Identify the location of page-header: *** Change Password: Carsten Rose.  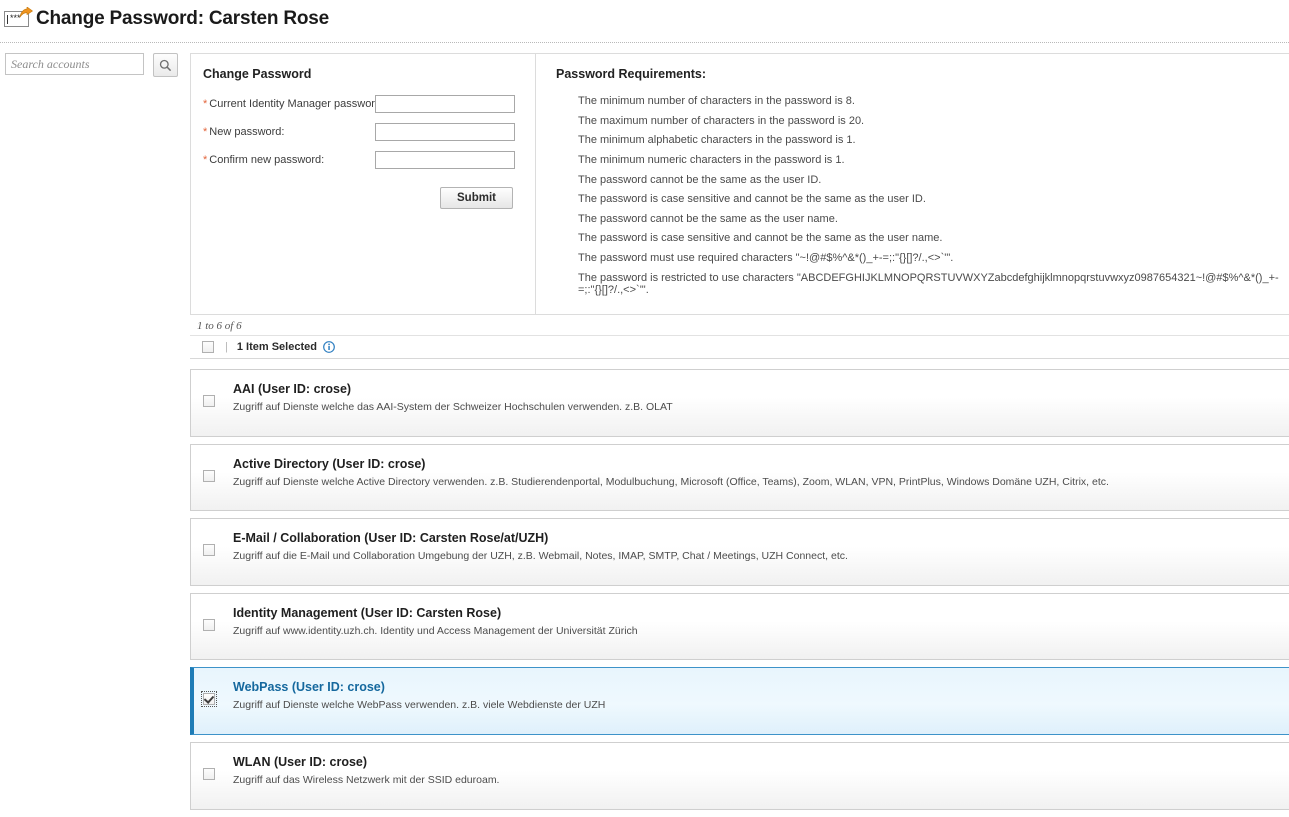
(644, 17).